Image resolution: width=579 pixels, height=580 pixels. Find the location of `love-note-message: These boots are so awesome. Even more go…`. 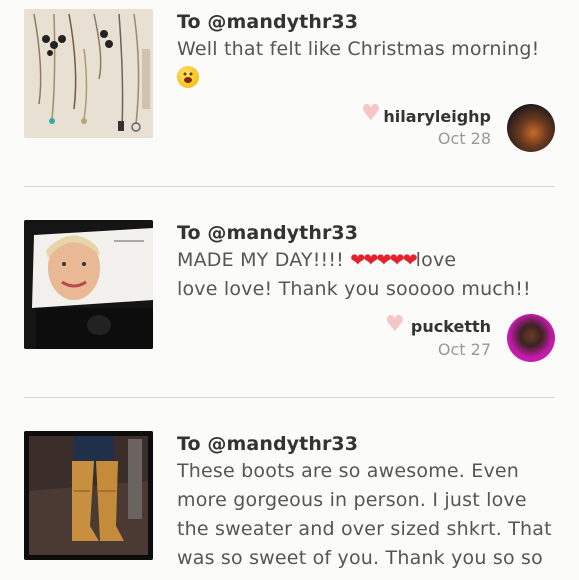

love-note-message: These boots are so awesome. Even more go… is located at coordinates (374, 515).